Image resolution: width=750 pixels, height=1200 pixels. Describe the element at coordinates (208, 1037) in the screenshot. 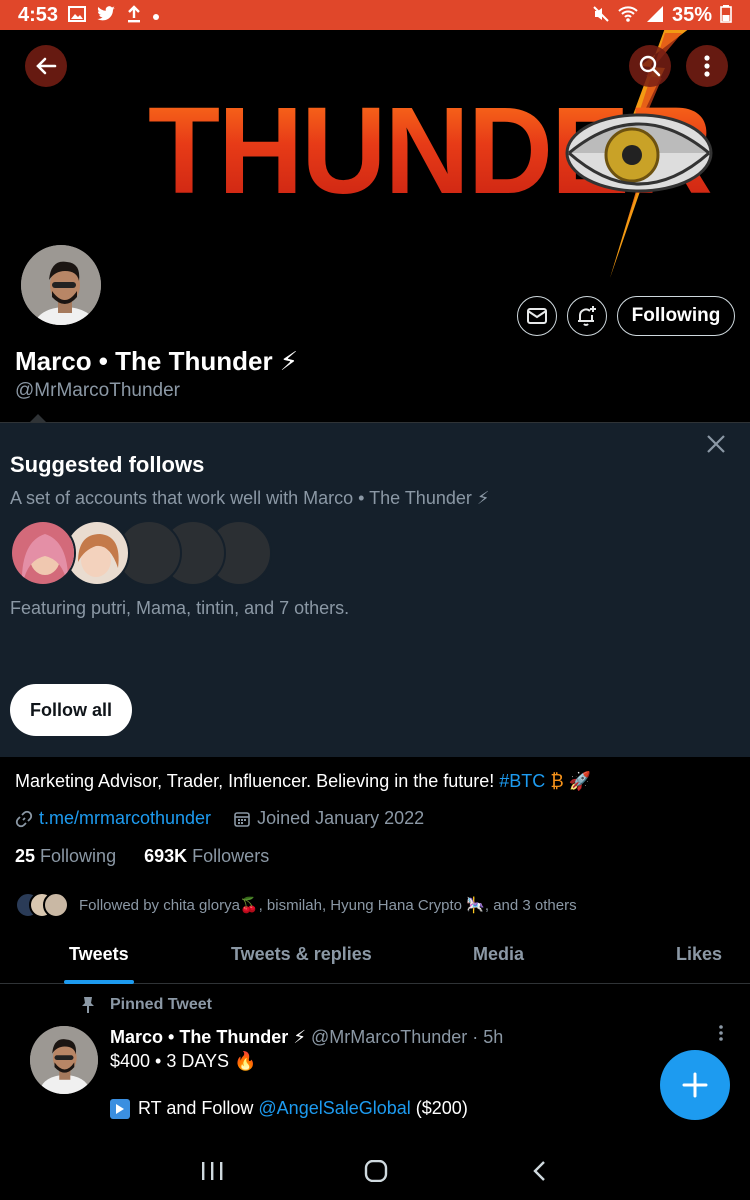

I see `tweet-author: Marco • The Thunder ⚡` at that location.